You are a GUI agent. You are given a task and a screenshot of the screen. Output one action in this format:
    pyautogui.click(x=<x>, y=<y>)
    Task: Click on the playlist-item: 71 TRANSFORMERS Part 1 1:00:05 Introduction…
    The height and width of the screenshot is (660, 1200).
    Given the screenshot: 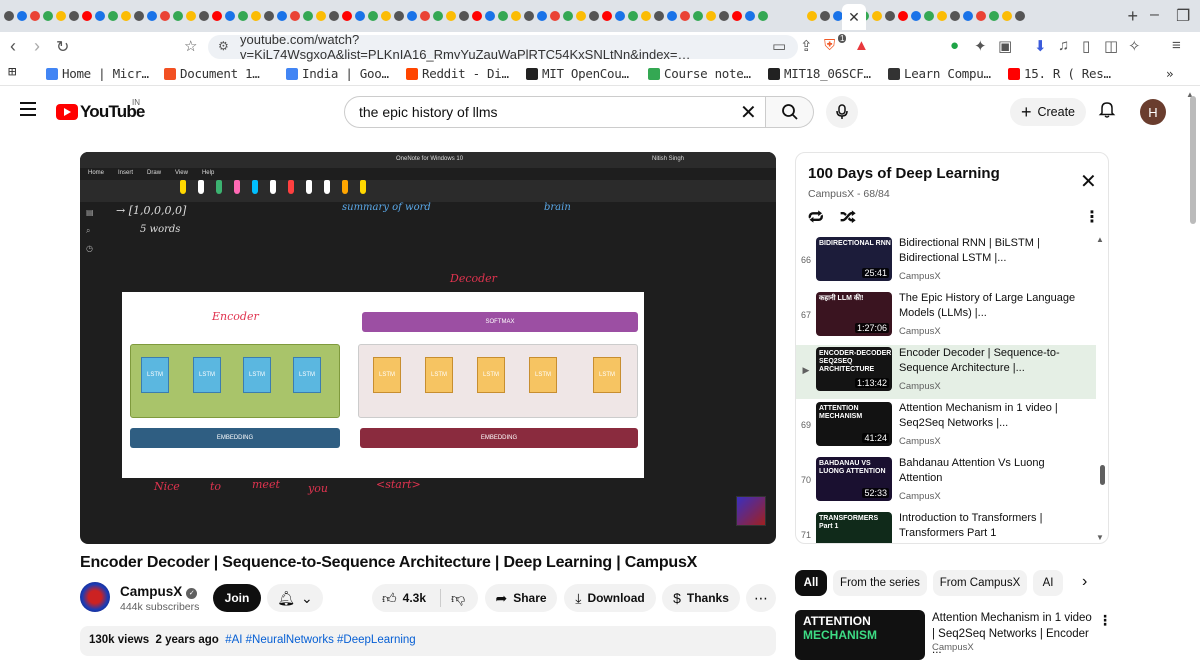 What is the action you would take?
    pyautogui.click(x=946, y=526)
    